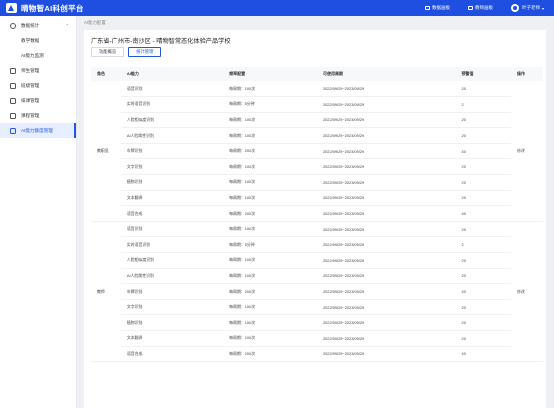 Image resolution: width=554 pixels, height=408 pixels. I want to click on sidebar-item-statistics: 数据统计 ⌃, so click(38, 25).